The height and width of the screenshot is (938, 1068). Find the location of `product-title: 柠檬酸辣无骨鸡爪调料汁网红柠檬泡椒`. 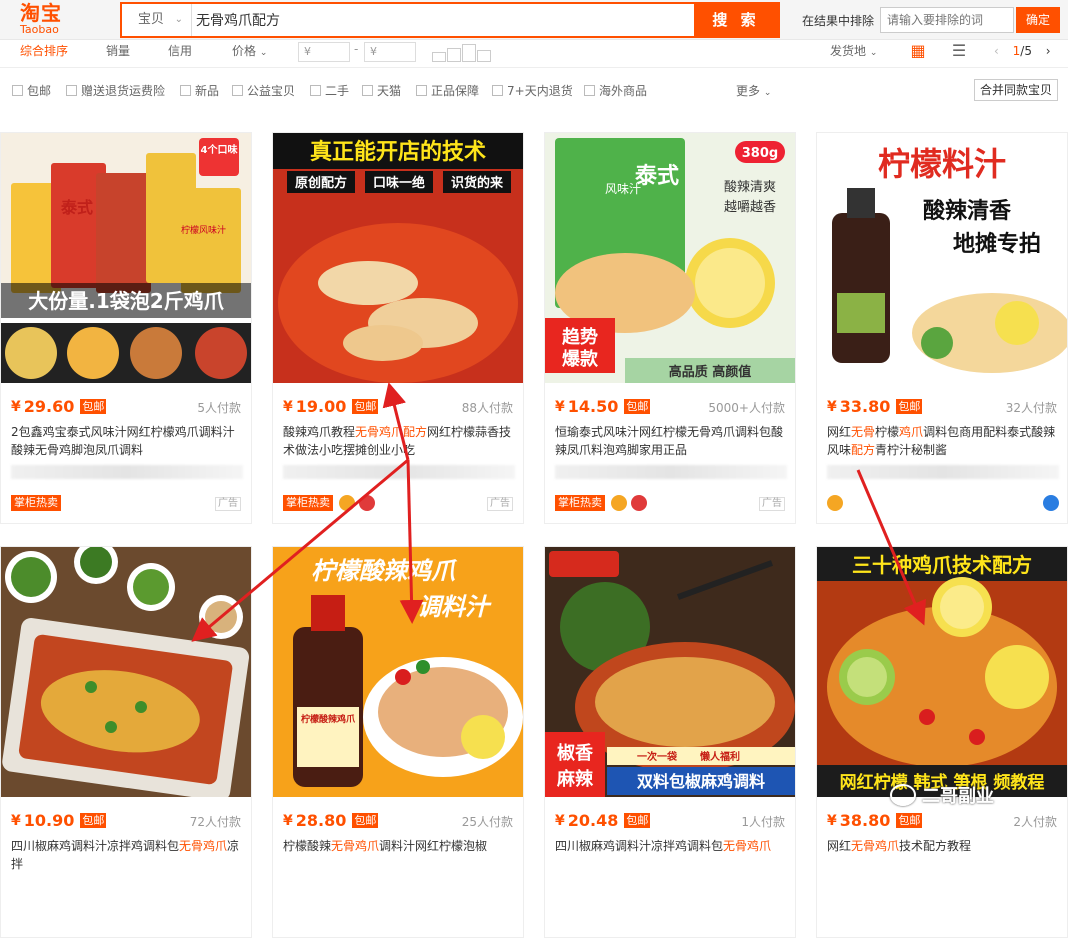

product-title: 柠檬酸辣无骨鸡爪调料汁网红柠檬泡椒 is located at coordinates (399, 855).